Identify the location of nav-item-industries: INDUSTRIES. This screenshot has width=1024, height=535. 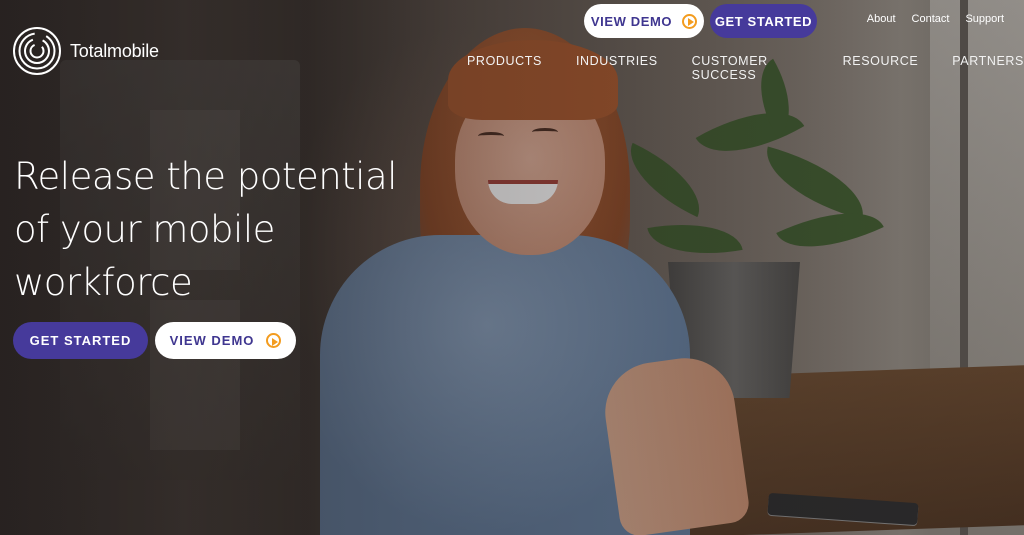
(617, 68).